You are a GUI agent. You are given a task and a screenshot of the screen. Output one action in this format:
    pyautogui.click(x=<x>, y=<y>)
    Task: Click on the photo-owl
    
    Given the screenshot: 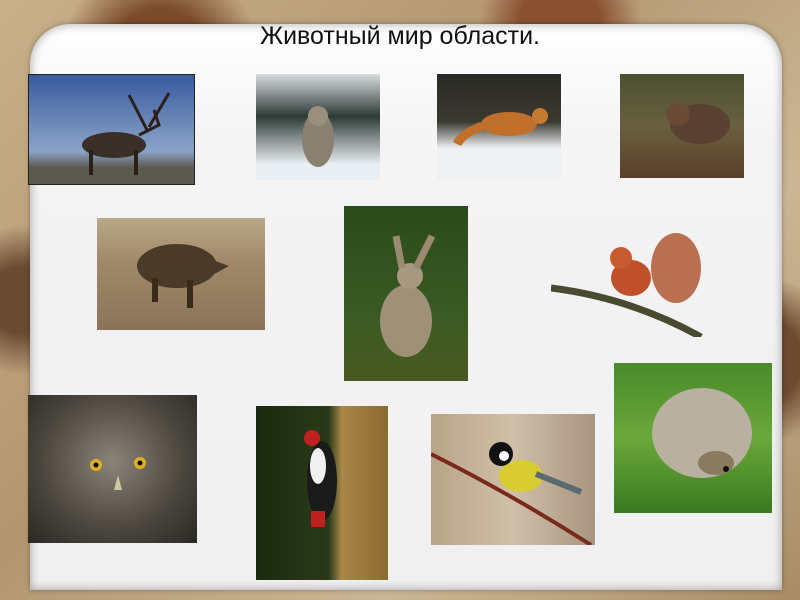 What is the action you would take?
    pyautogui.click(x=112, y=469)
    